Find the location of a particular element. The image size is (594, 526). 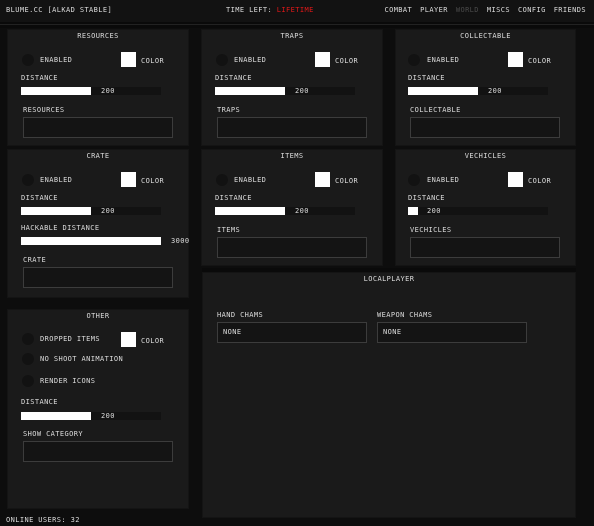

no-shoot-animation-label: NO SHOOT ANIMATION is located at coordinates (82, 359).